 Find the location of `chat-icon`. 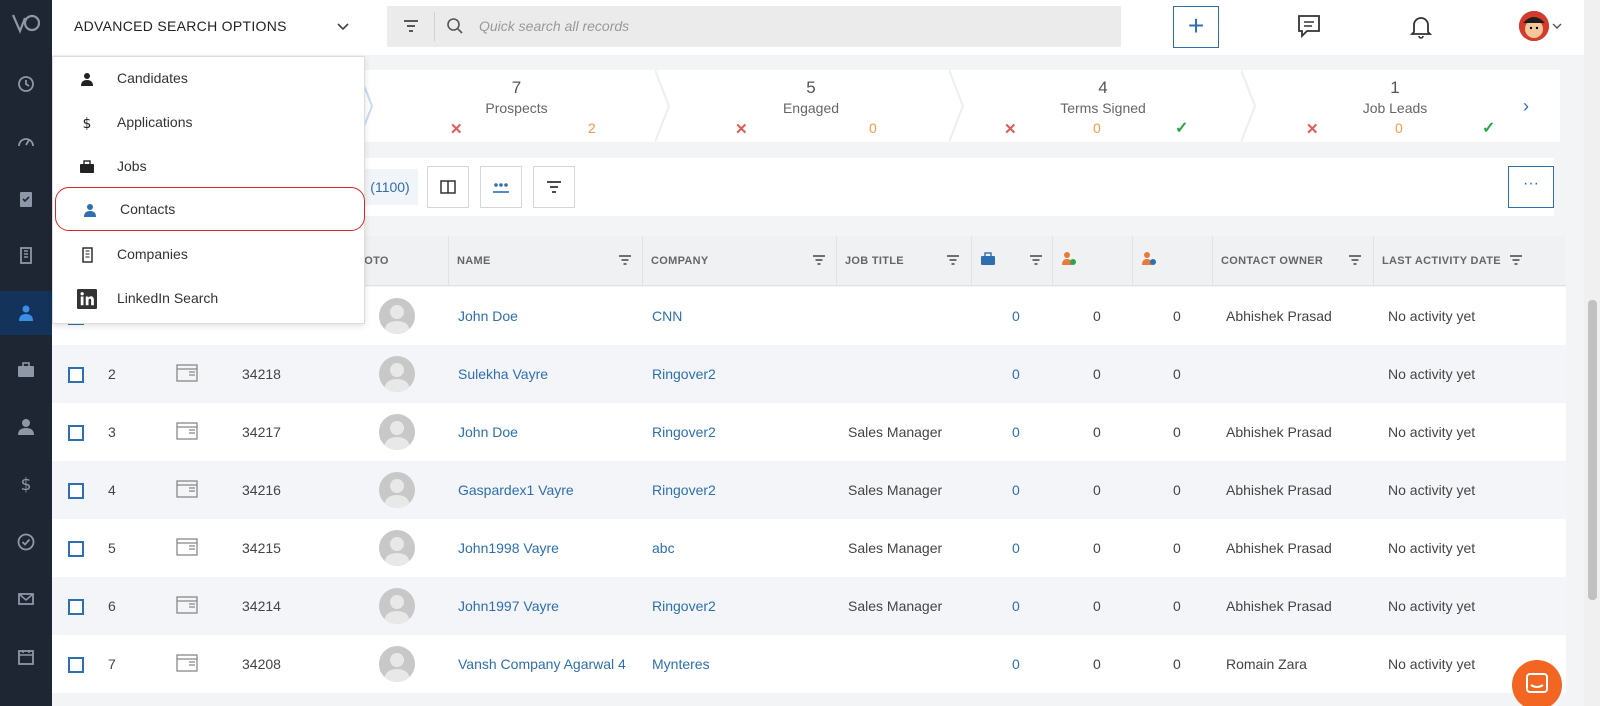

chat-icon is located at coordinates (1309, 26).